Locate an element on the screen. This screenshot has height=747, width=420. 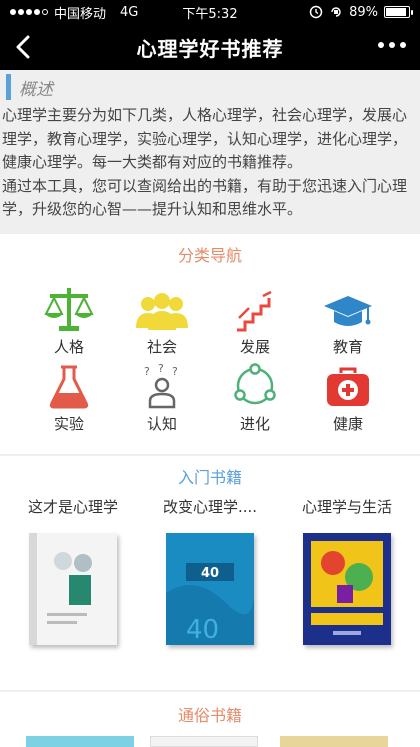
category-label: 实验 is located at coordinates (68, 424).